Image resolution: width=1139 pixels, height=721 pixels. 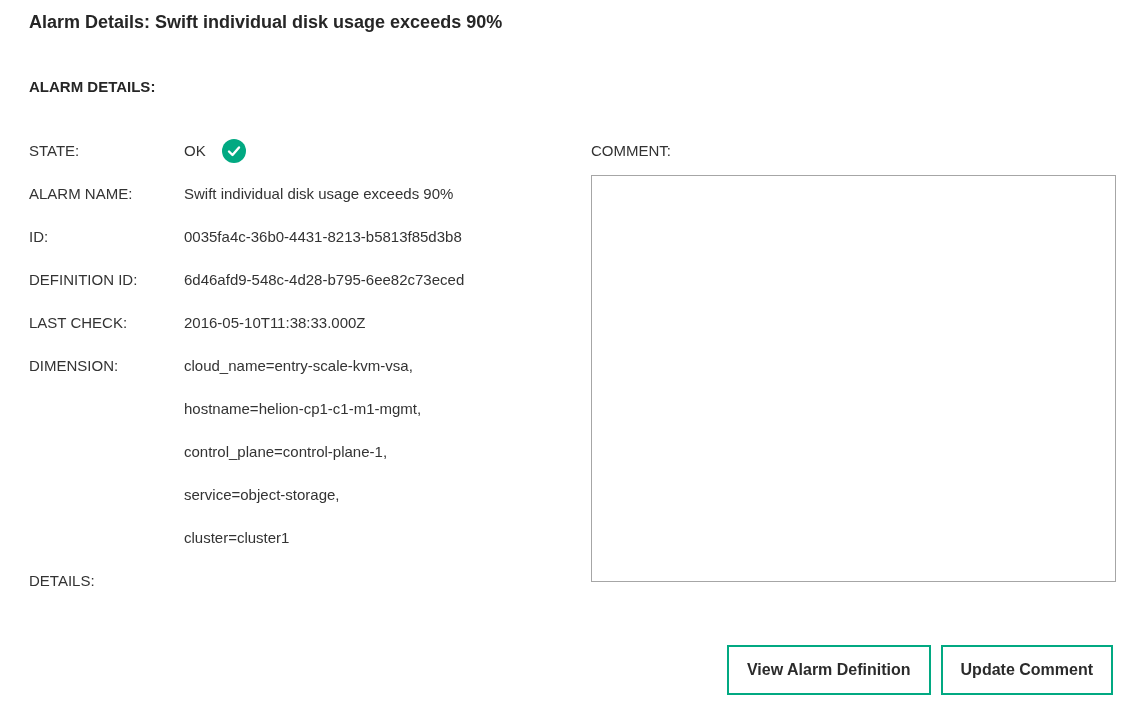 I want to click on field-label: DETAILS:, so click(x=62, y=580).